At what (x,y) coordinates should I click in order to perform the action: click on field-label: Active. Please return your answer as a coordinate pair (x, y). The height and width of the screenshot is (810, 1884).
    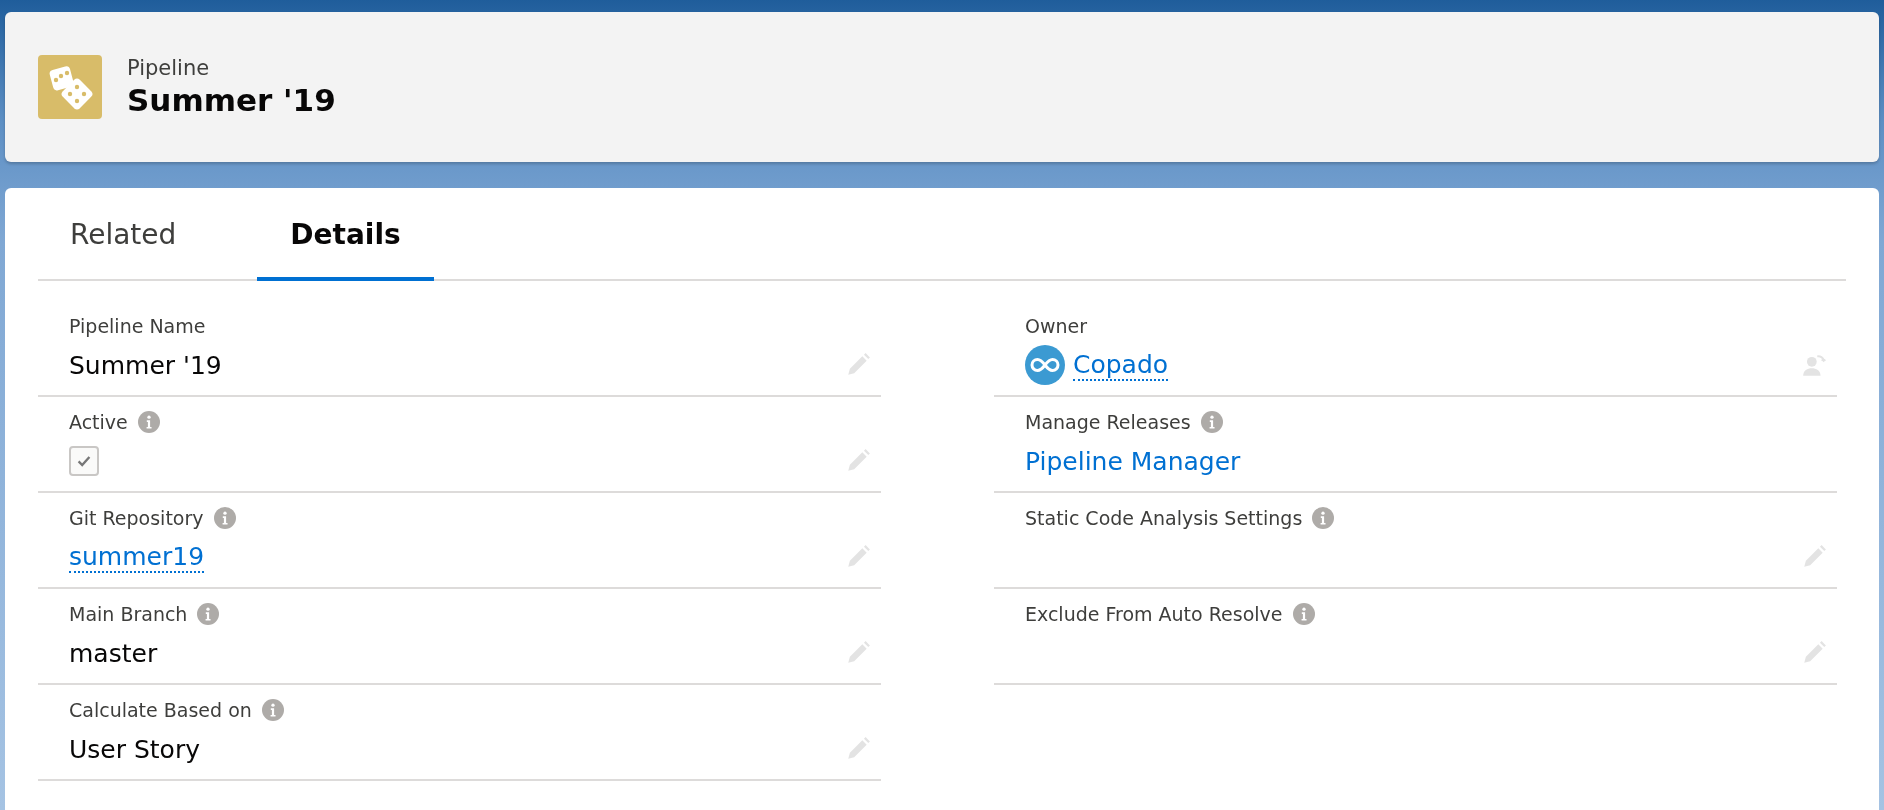
    Looking at the image, I should click on (98, 422).